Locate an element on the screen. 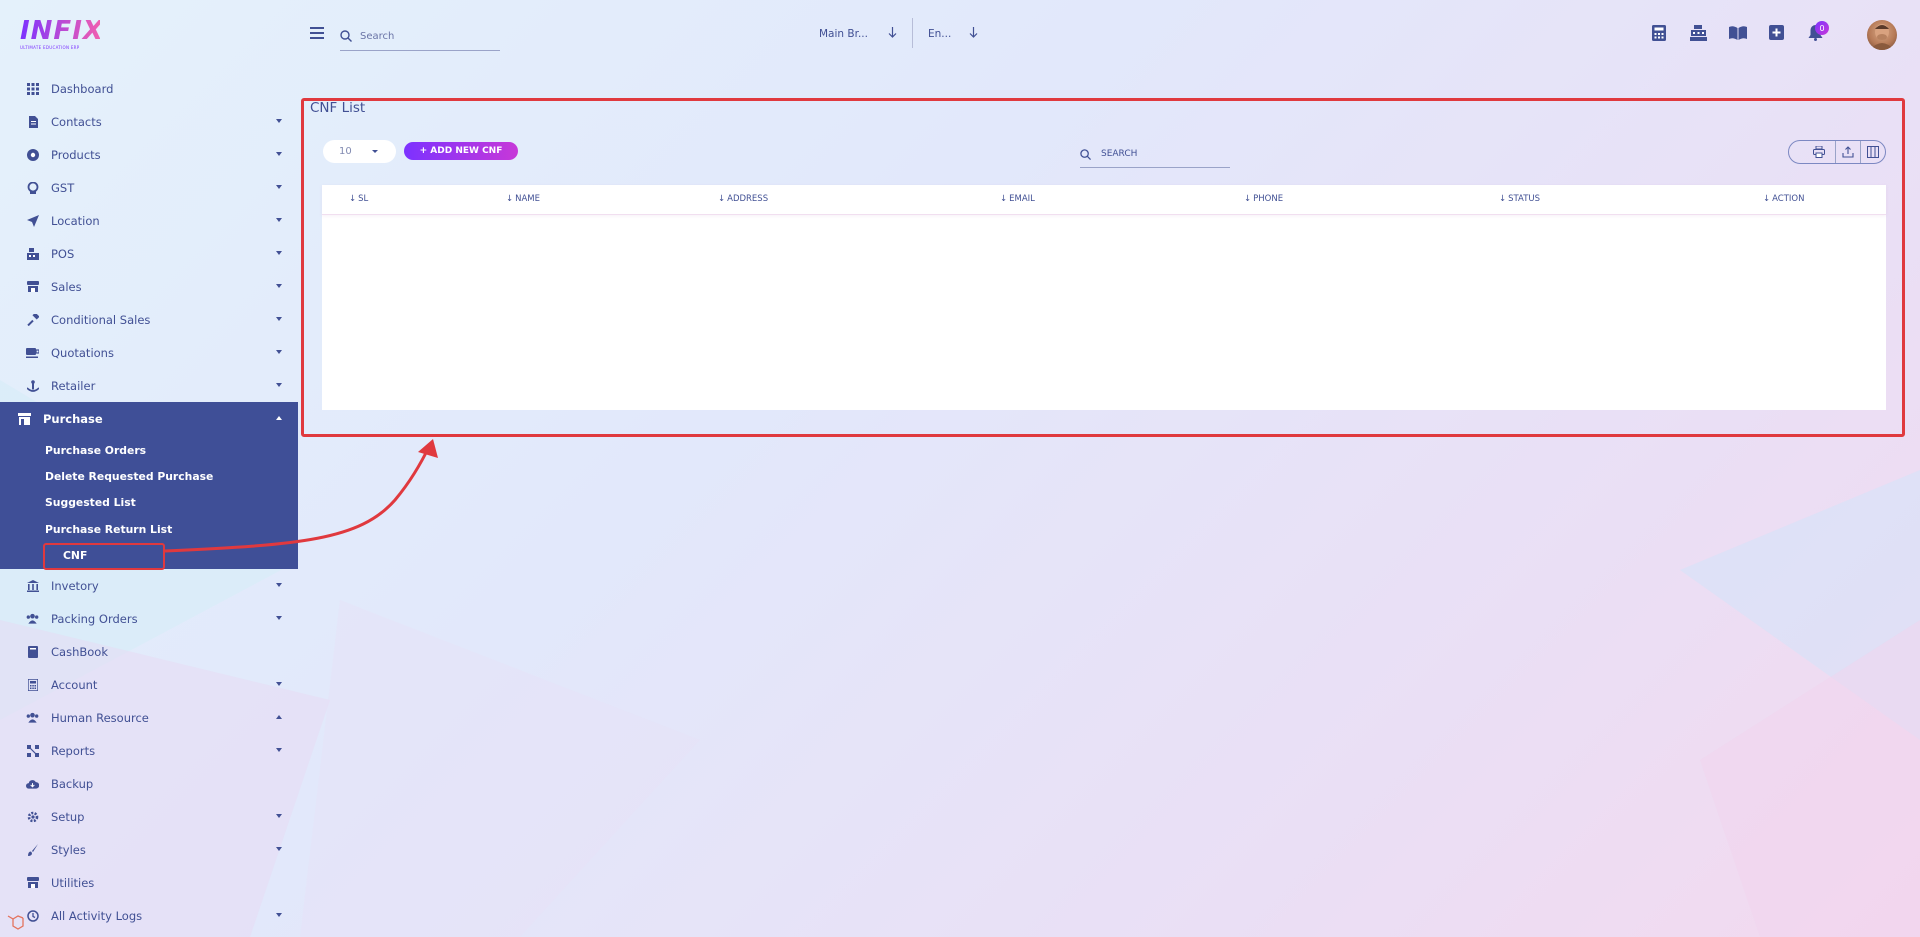 The width and height of the screenshot is (1920, 937). sidebar-item-products: Products is located at coordinates (149, 154).